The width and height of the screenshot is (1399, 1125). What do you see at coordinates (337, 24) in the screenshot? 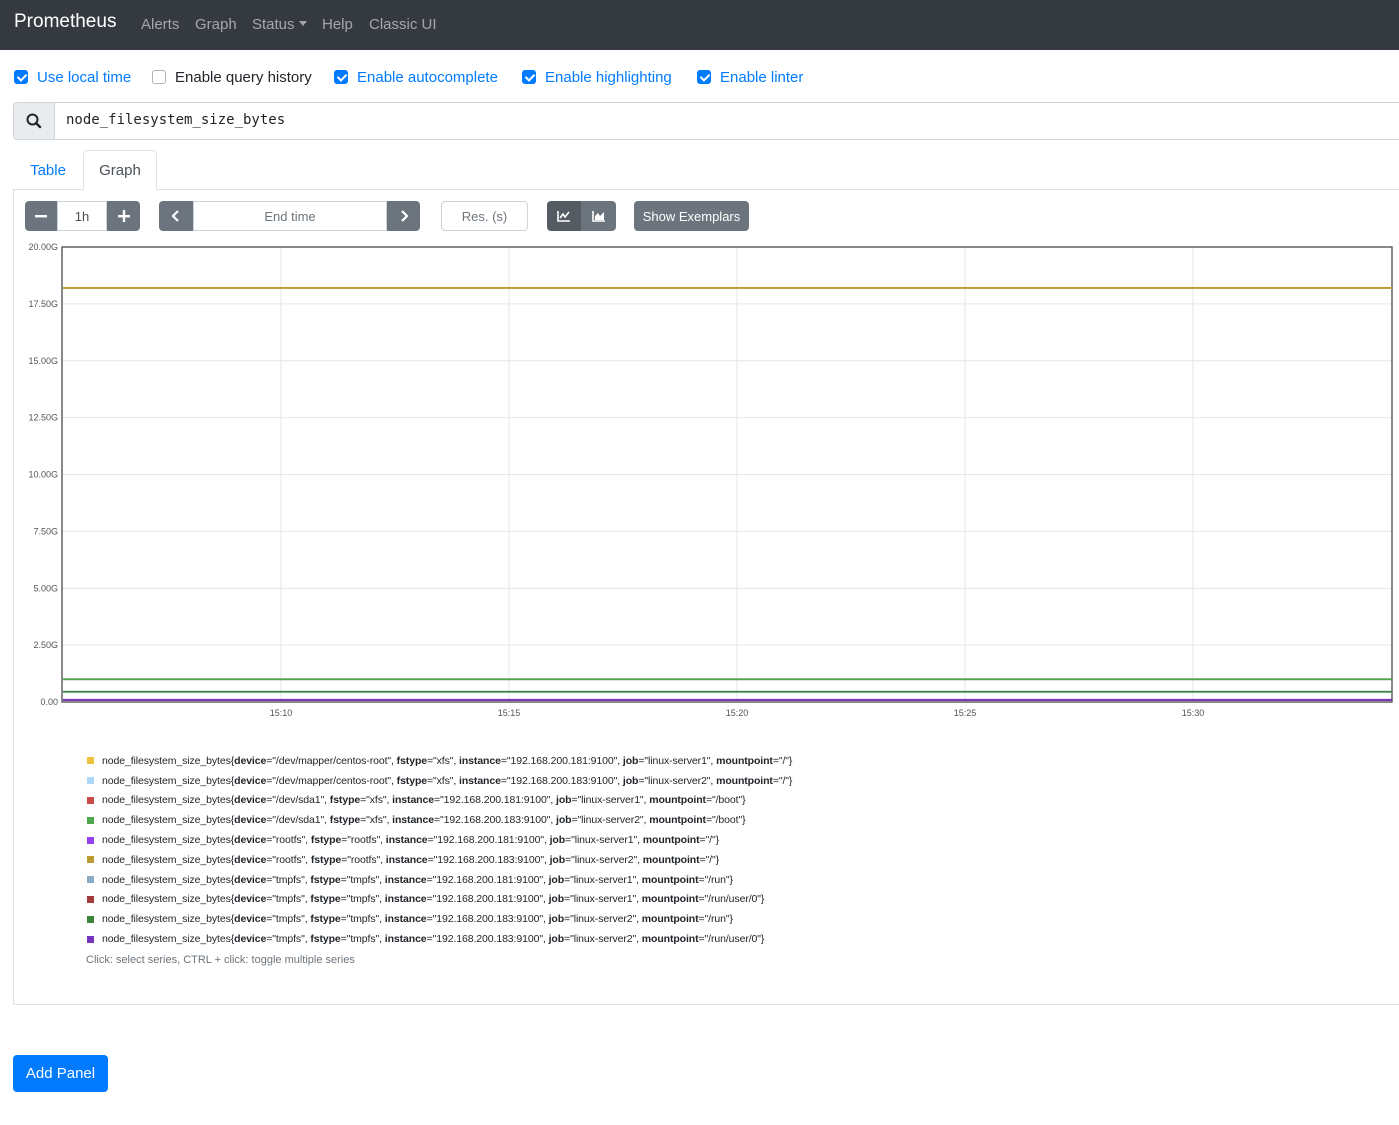
I see `nav-help: Help` at bounding box center [337, 24].